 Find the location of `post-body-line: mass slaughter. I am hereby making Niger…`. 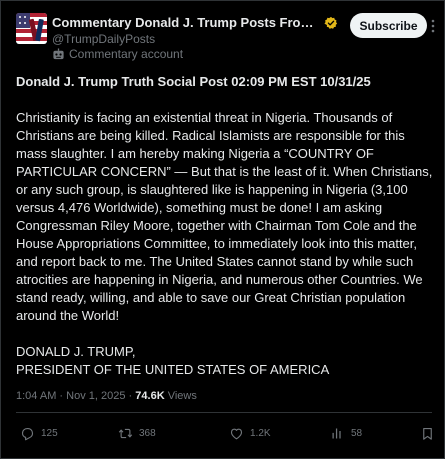

post-body-line: mass slaughter. I am hereby making Niger… is located at coordinates (195, 153).